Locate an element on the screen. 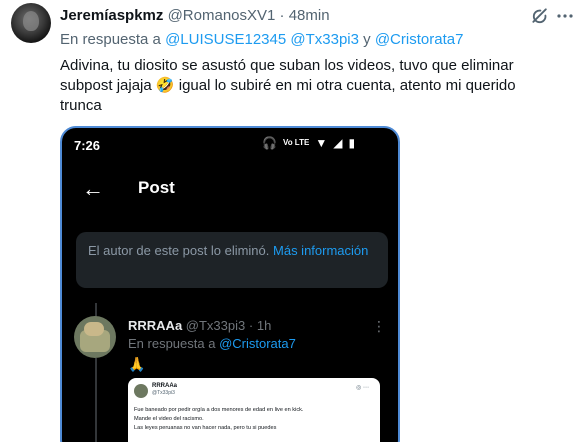 The image size is (579, 442). sub-author-handle: @Tx33pi3 is located at coordinates (215, 325).